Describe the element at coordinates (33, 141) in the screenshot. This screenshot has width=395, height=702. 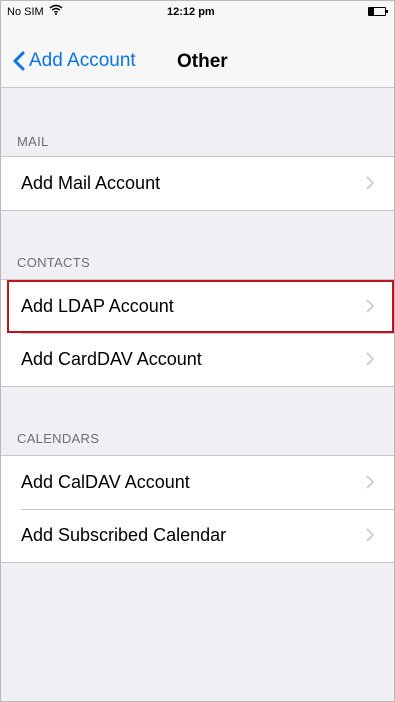
I see `section-header-mail: MAIL` at that location.